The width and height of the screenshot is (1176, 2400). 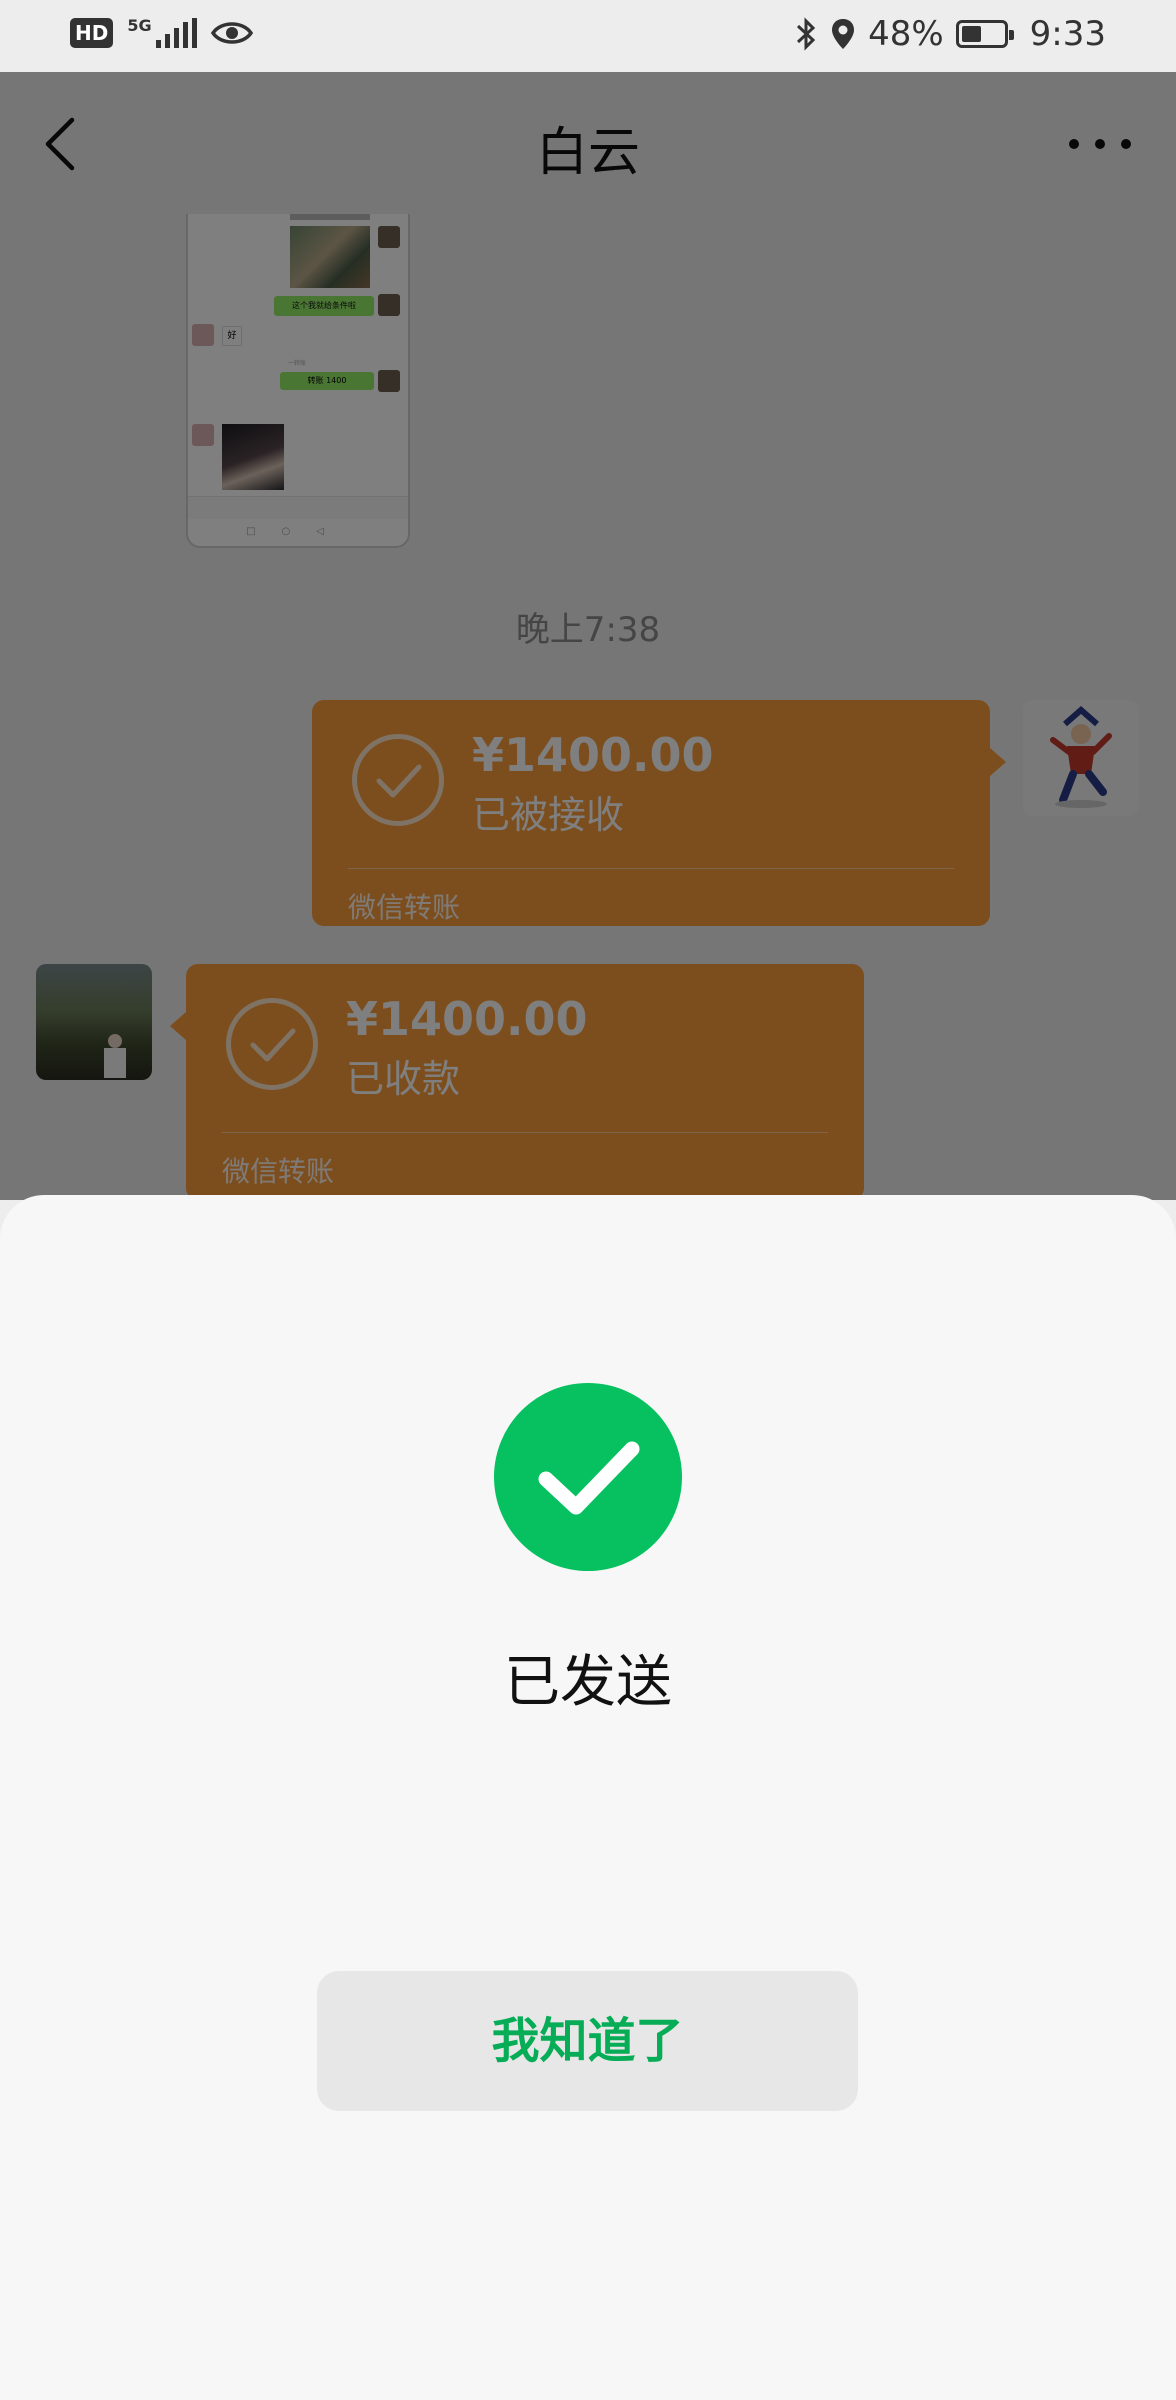 I want to click on clock: 9:33, so click(x=1067, y=34).